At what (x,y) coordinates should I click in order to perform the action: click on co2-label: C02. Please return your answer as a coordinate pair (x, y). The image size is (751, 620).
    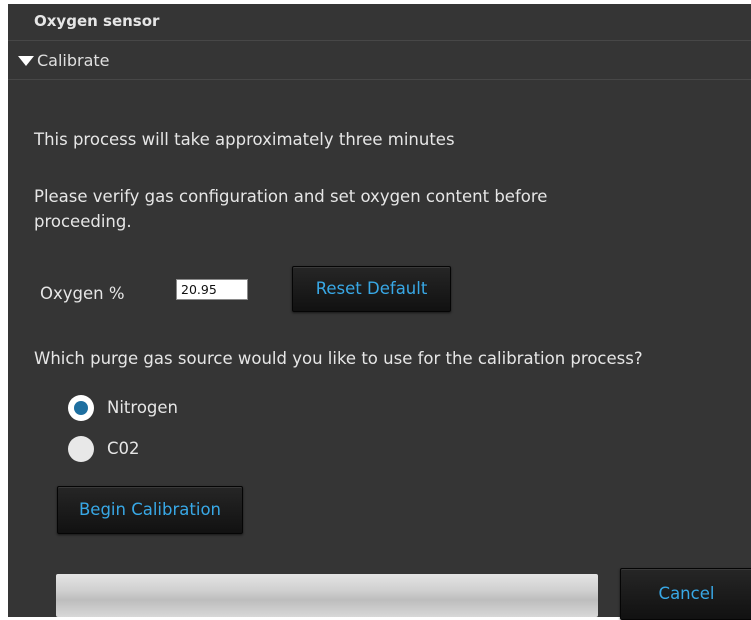
    Looking at the image, I should click on (123, 448).